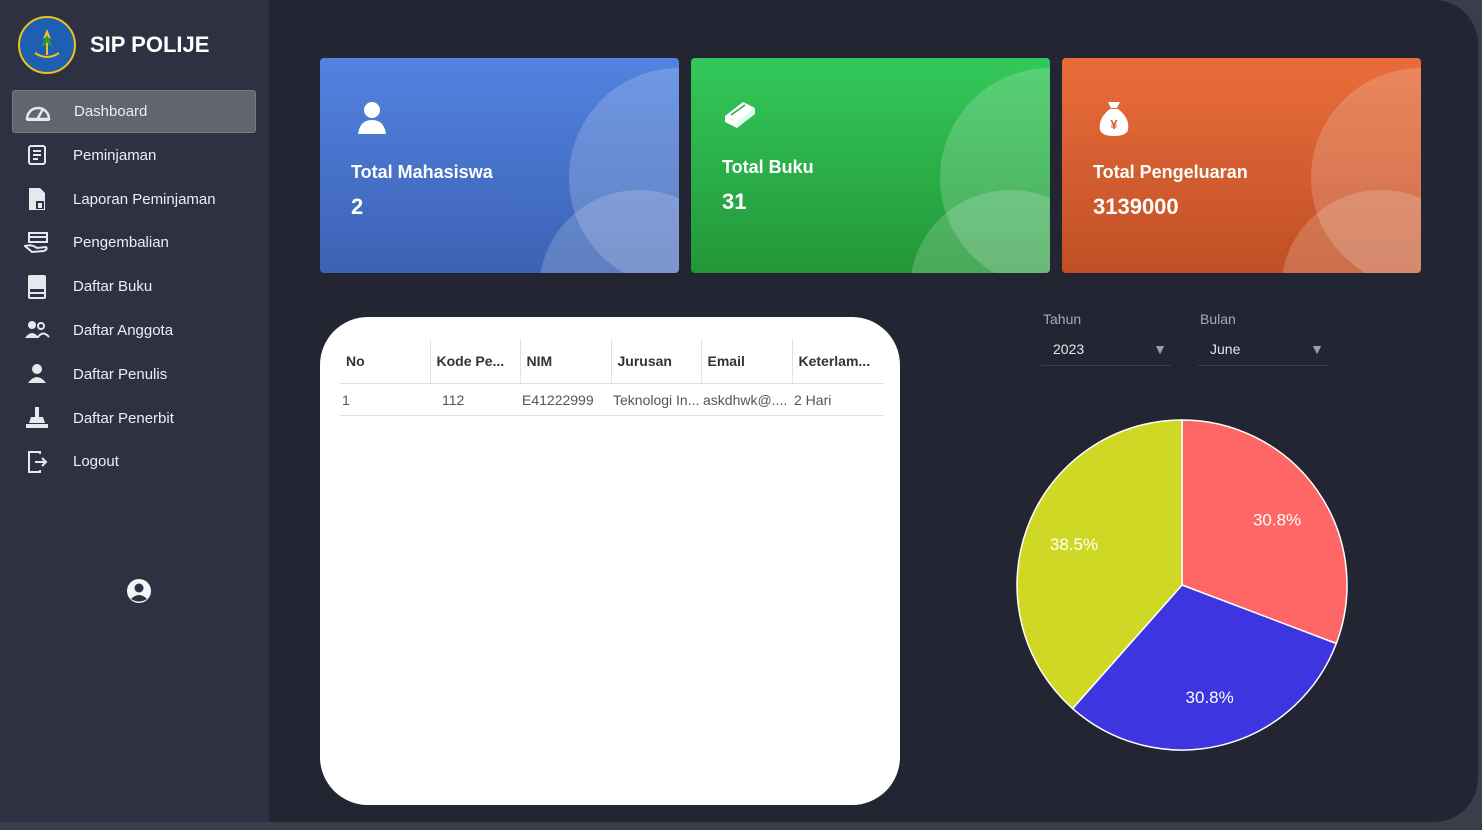  I want to click on pie-slice-label-2: 38.5%, so click(1074, 544).